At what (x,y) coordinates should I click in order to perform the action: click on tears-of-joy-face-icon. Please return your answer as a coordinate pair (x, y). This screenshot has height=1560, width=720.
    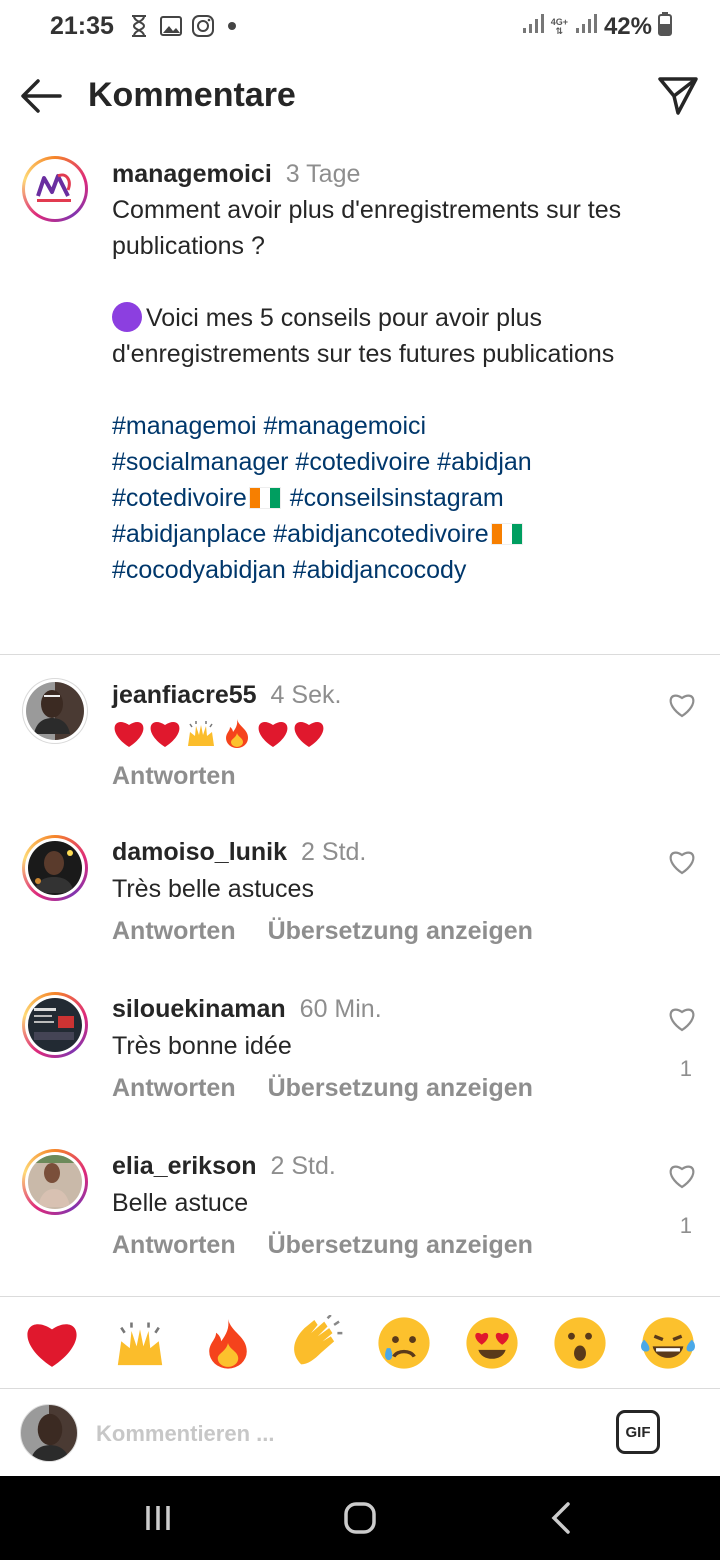
    Looking at the image, I should click on (668, 1343).